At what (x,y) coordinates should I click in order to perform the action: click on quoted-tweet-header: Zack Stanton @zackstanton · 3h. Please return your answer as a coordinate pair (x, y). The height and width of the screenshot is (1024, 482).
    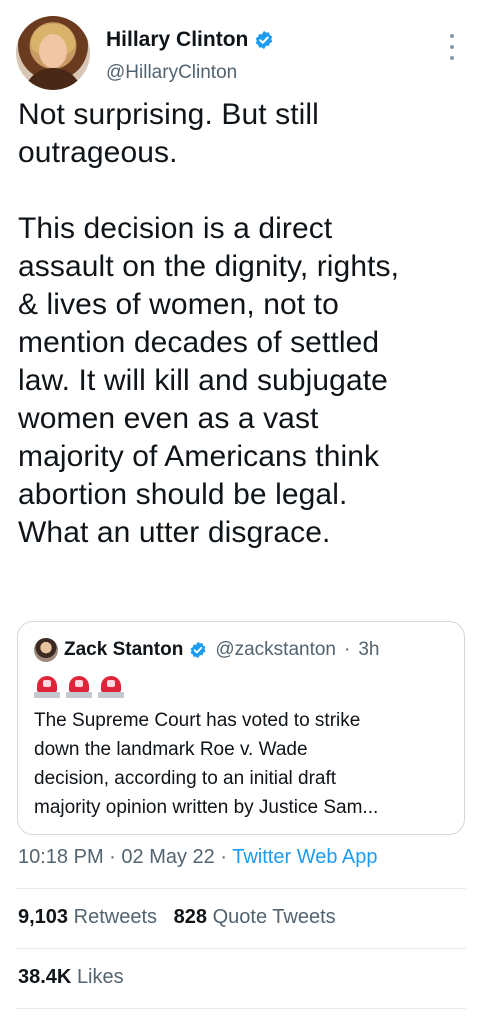
    Looking at the image, I should click on (206, 650).